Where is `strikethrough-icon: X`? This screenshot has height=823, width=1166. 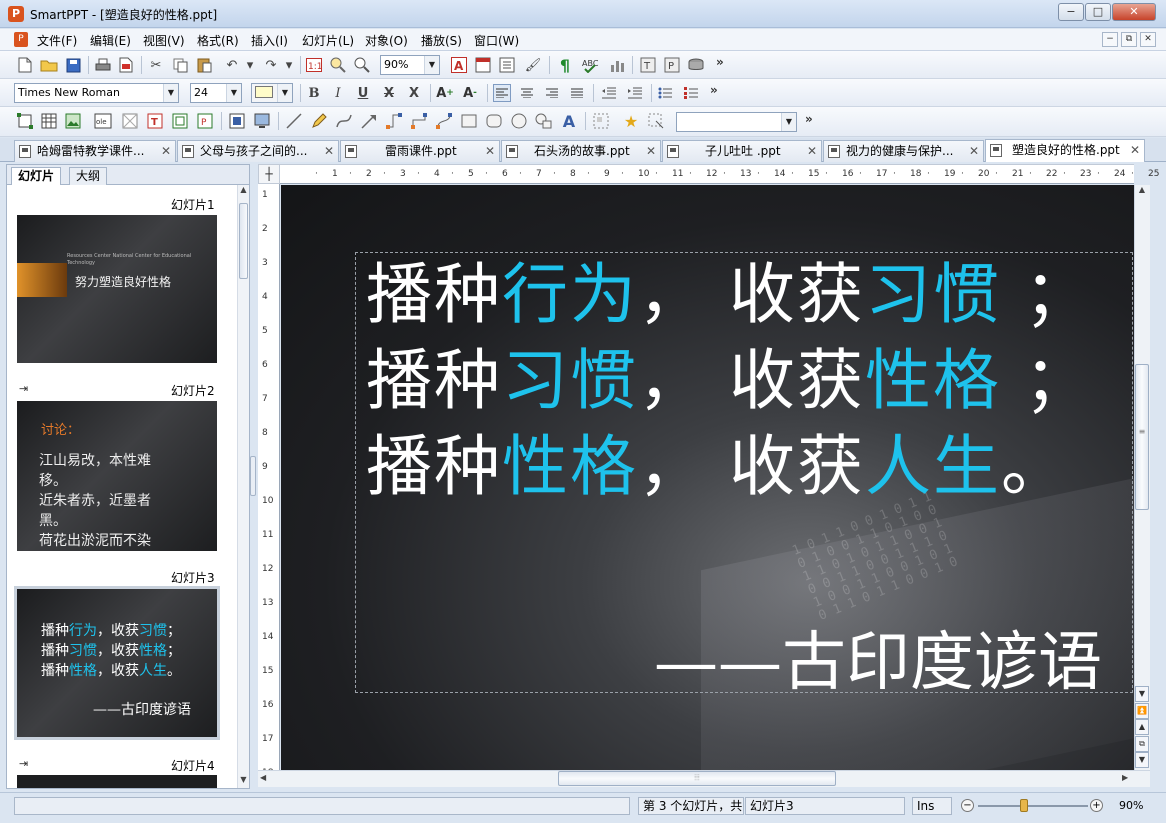 strikethrough-icon: X is located at coordinates (389, 93).